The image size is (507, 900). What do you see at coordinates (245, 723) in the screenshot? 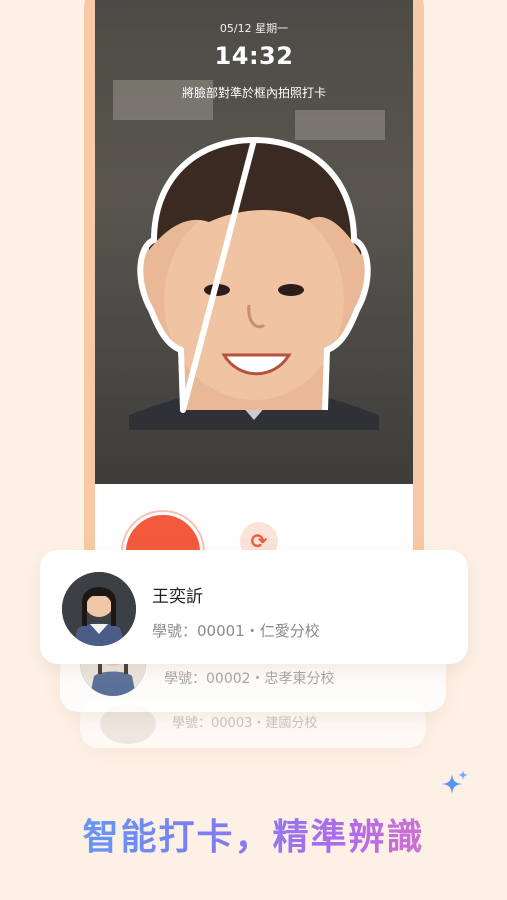
I see `student-info: 學號：00003・建國分校` at bounding box center [245, 723].